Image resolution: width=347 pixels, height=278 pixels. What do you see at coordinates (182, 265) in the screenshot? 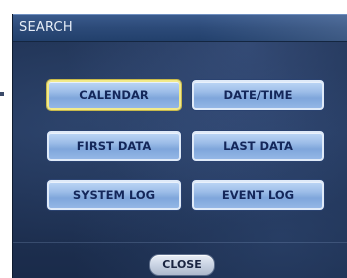
I see `close-button: CLOSE` at bounding box center [182, 265].